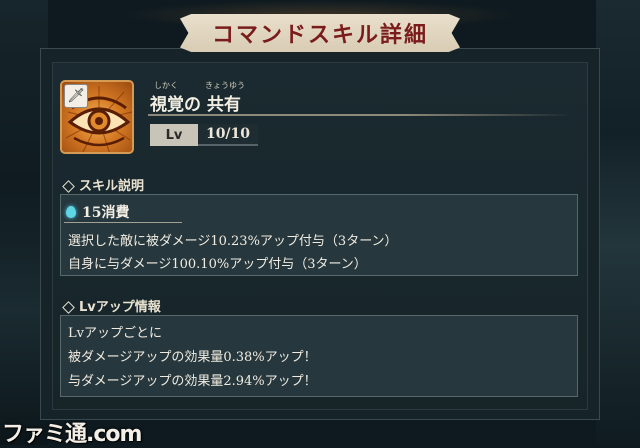  Describe the element at coordinates (233, 241) in the screenshot. I see `description-line: 選択した敵に被ダメージ10.23%アップ付与（3ターン）` at that location.